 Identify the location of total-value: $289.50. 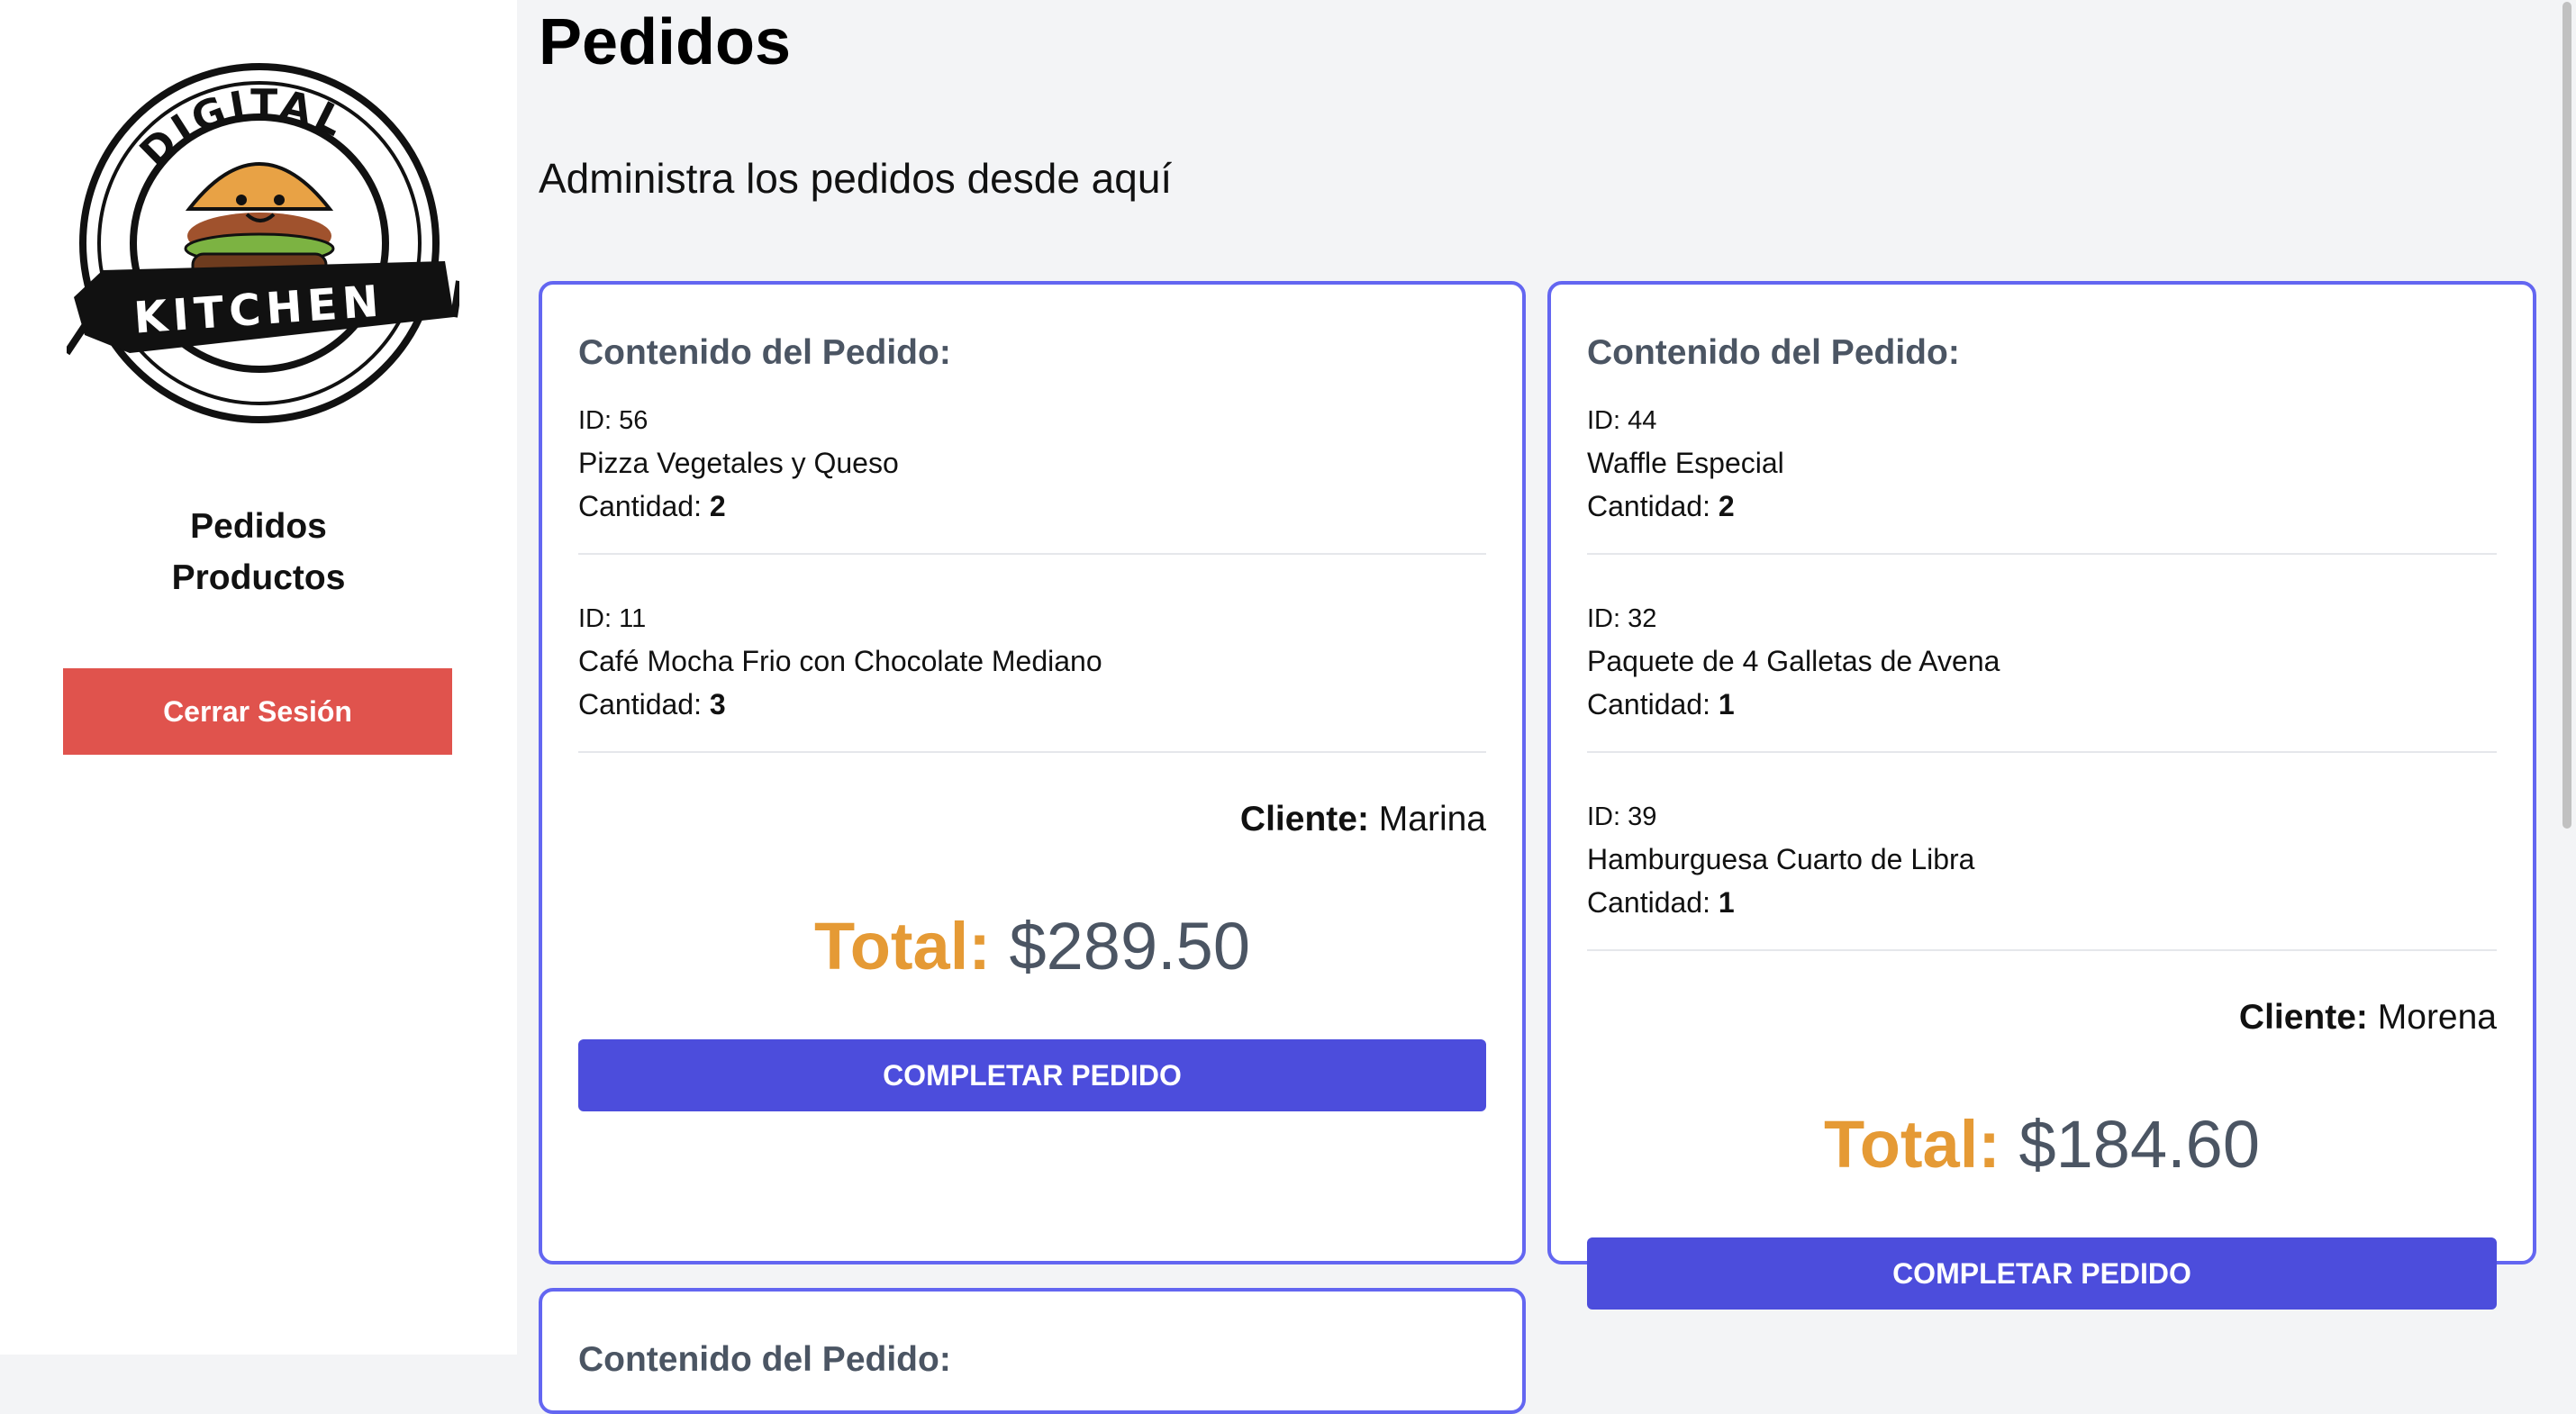
(1129, 946).